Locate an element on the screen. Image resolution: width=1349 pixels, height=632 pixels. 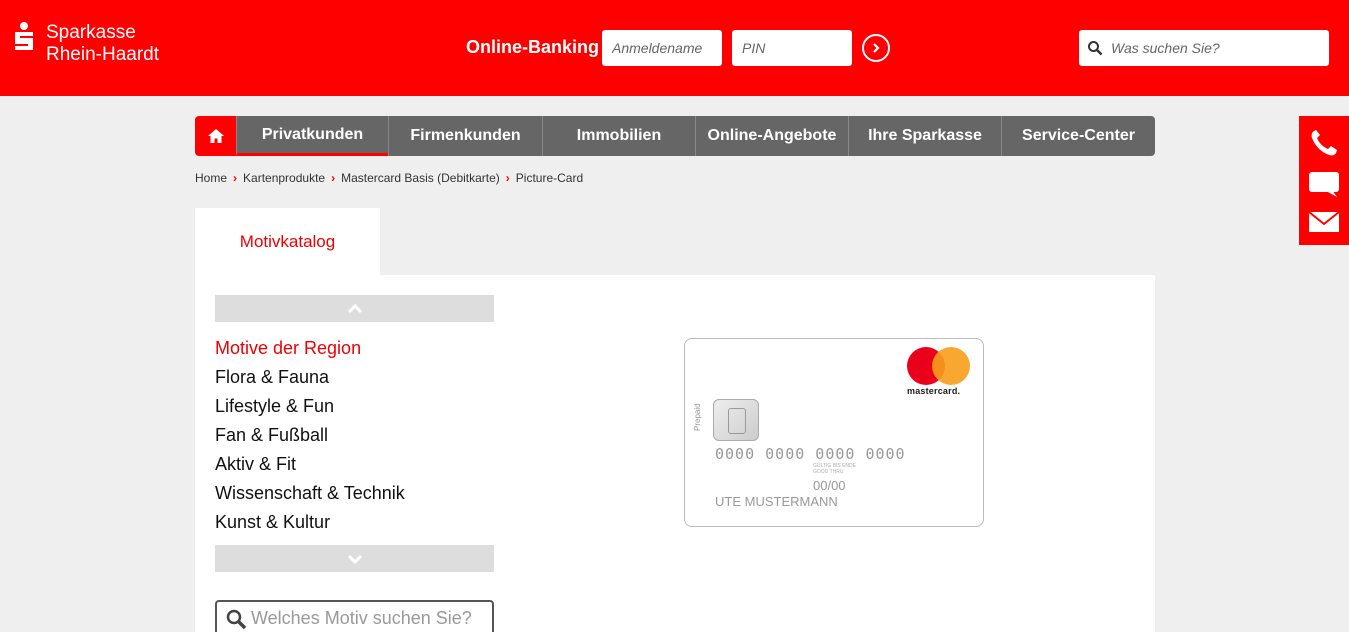
card-chip-icon is located at coordinates (736, 420).